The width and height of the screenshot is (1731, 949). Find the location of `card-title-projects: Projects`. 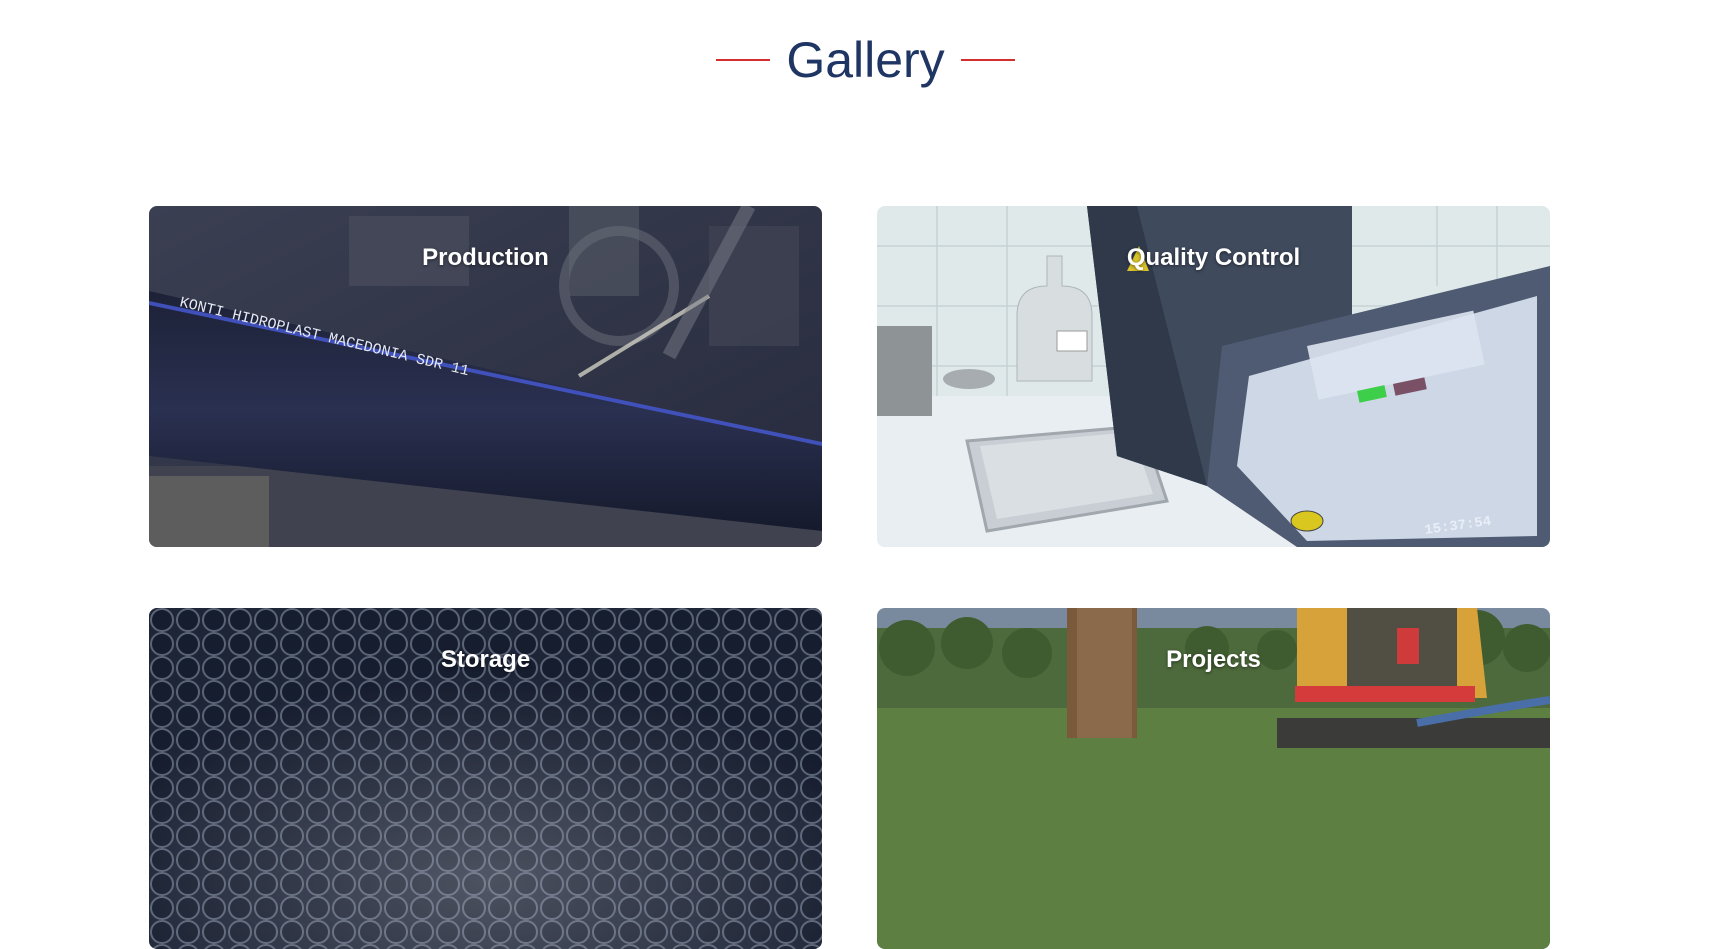

card-title-projects: Projects is located at coordinates (1213, 659).